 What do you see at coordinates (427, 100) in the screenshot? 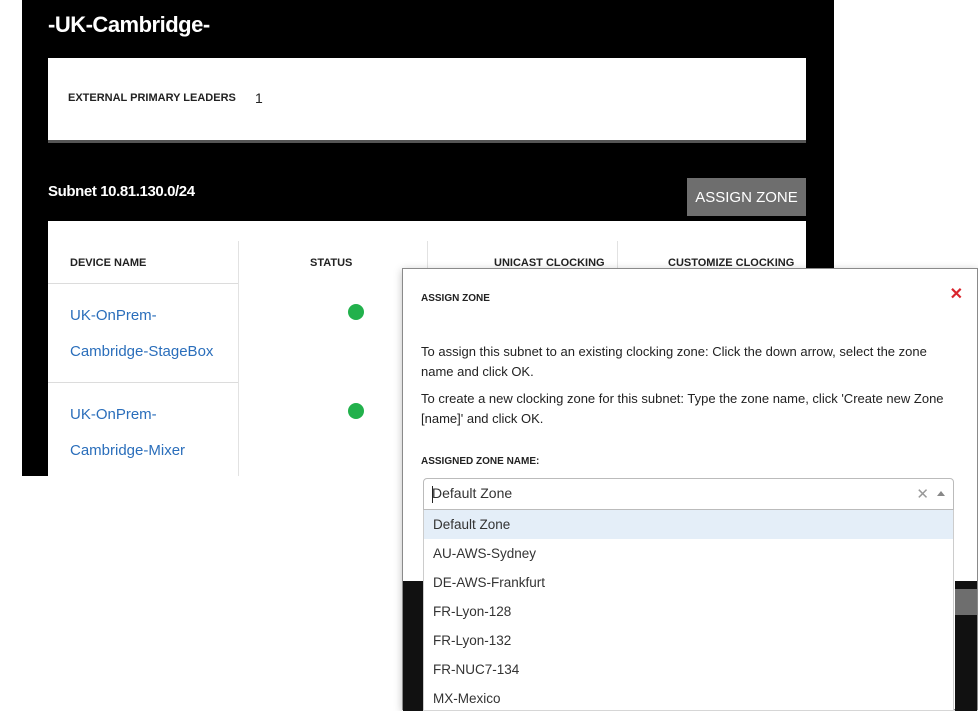
I see `leaders-card: EXTERNAL PRIMARY LEADERS 1` at bounding box center [427, 100].